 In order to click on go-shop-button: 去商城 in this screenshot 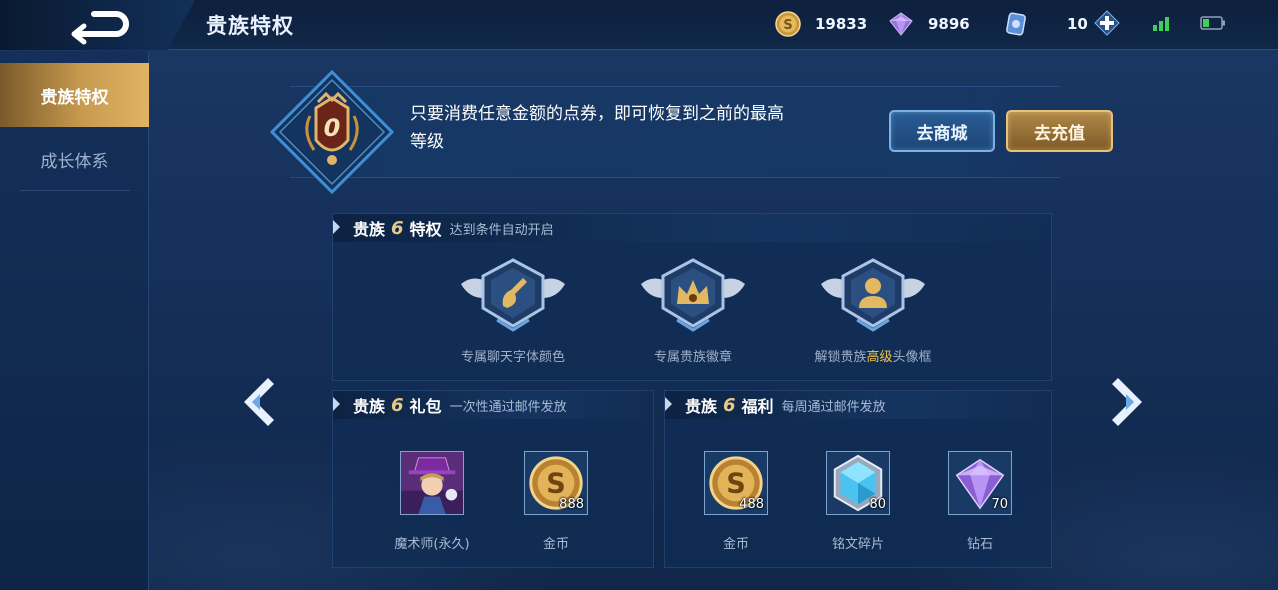, I will do `click(942, 131)`.